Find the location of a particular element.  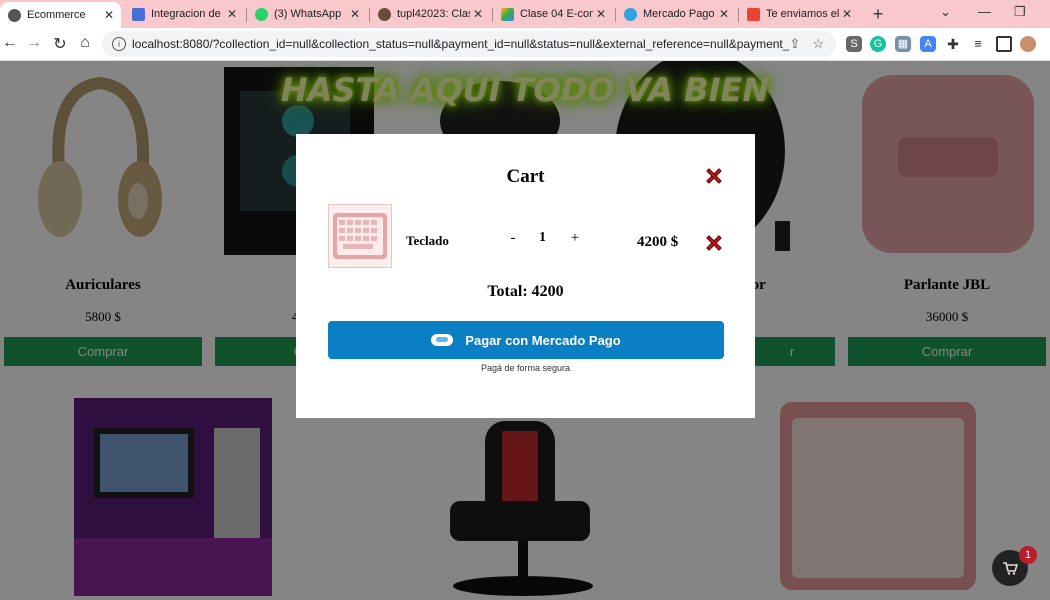

reload-icon: ↻ is located at coordinates (60, 44).